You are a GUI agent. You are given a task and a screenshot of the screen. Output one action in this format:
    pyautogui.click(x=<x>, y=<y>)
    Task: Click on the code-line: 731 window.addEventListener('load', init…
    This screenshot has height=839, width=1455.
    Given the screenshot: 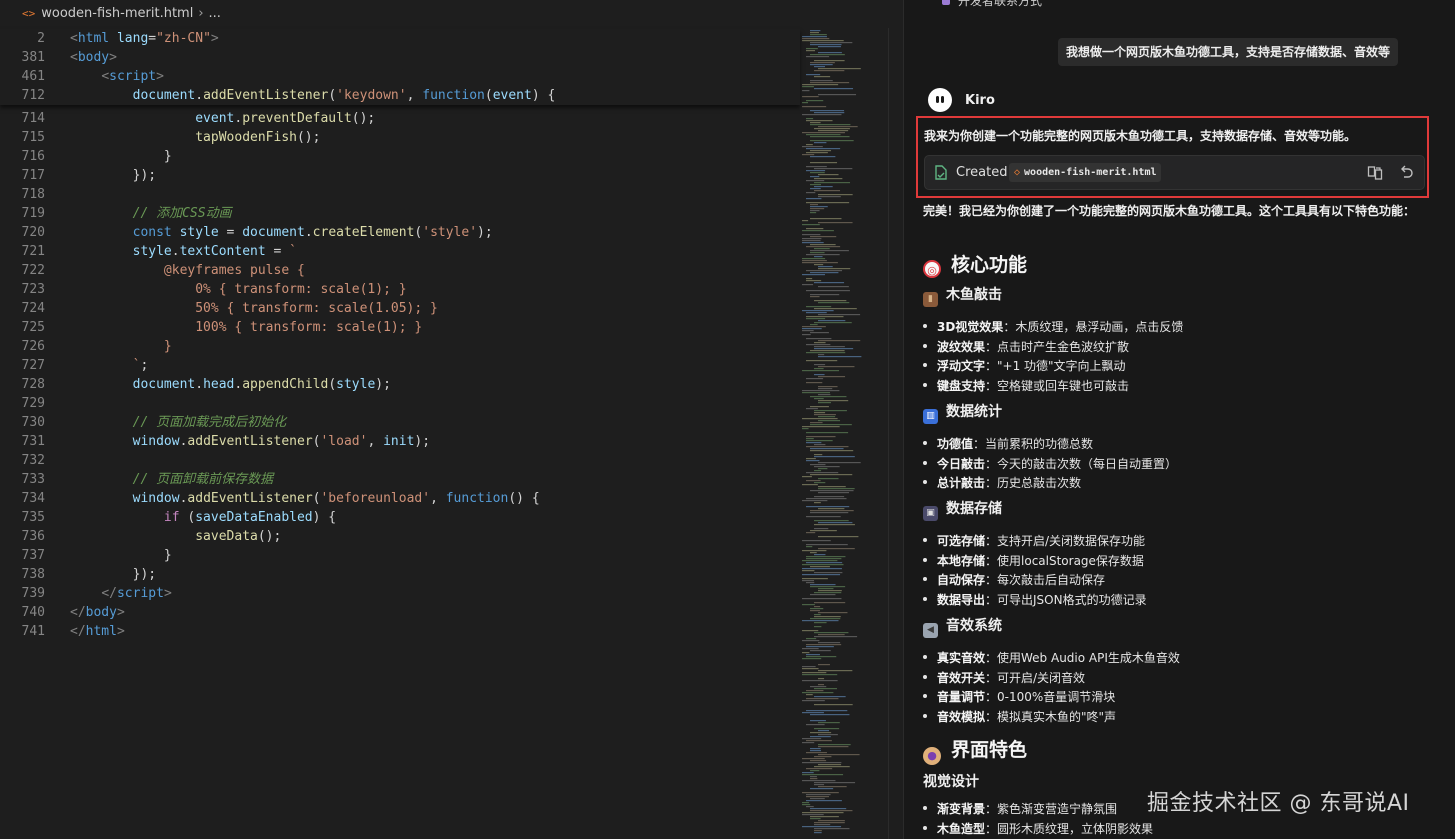 What is the action you would take?
    pyautogui.click(x=400, y=441)
    